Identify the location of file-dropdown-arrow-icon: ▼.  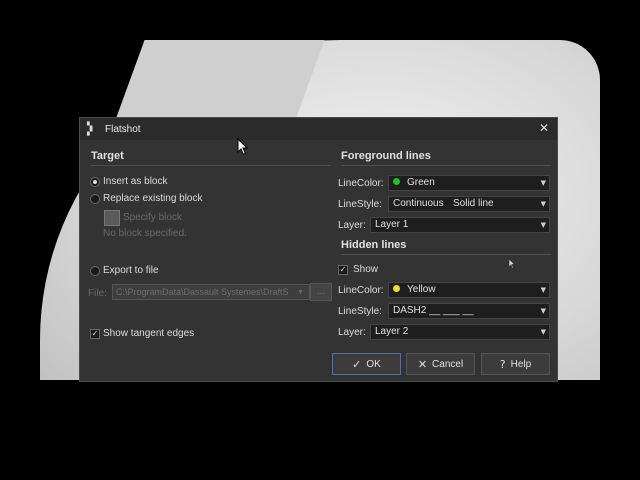
(300, 292).